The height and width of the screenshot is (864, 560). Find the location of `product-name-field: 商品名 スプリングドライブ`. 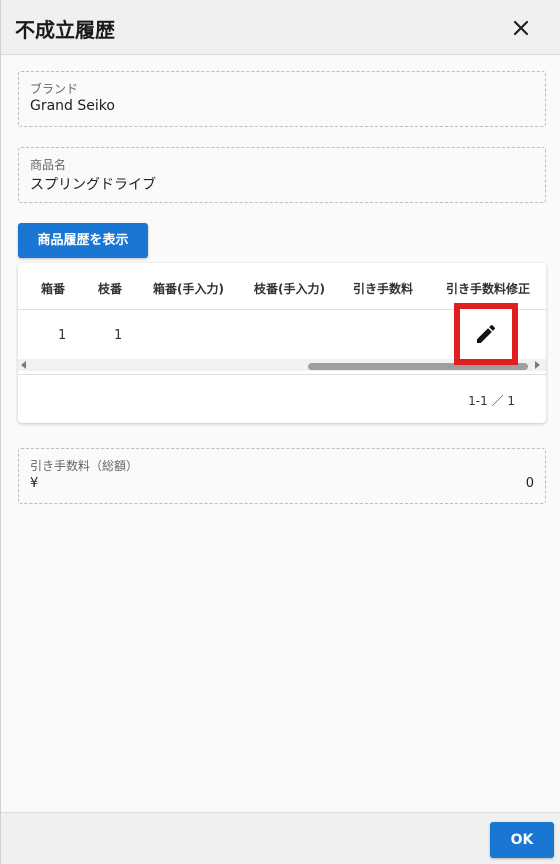

product-name-field: 商品名 スプリングドライブ is located at coordinates (282, 175).